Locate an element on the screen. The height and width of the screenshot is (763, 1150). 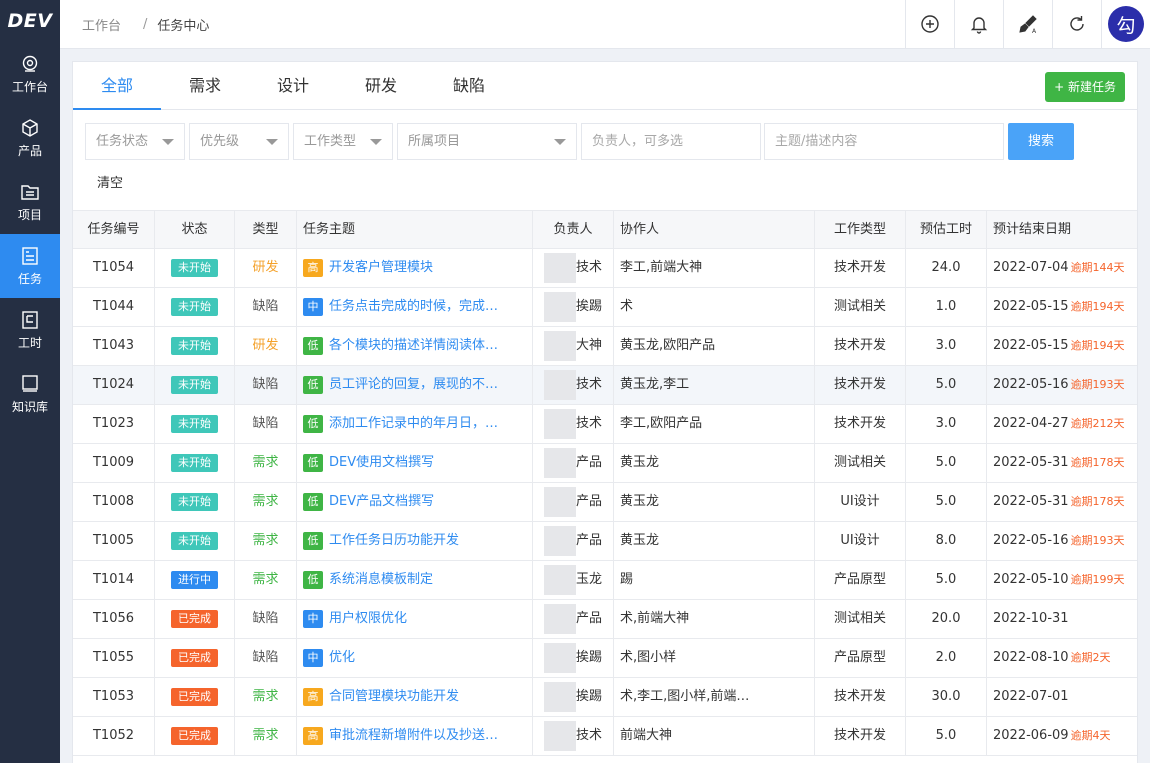
task-subject-link: 开发客户管理模块 is located at coordinates (381, 267).